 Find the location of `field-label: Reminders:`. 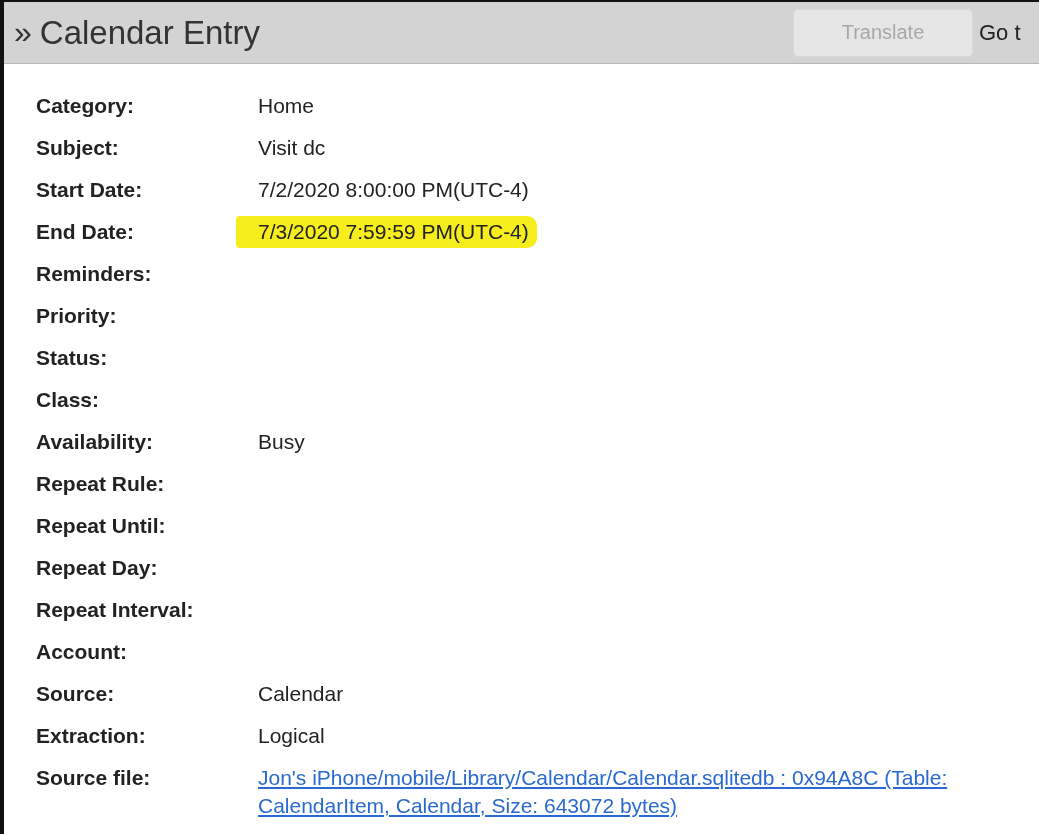

field-label: Reminders: is located at coordinates (94, 274).